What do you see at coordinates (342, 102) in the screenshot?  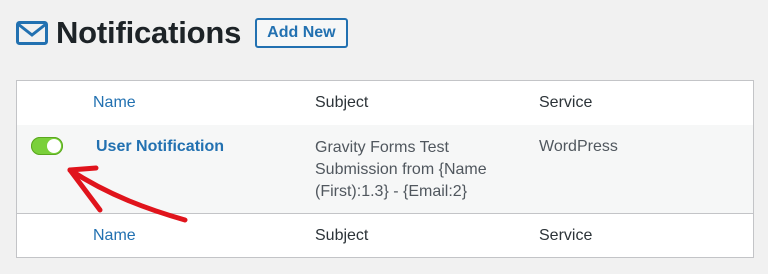 I see `column-header-subject: Subject` at bounding box center [342, 102].